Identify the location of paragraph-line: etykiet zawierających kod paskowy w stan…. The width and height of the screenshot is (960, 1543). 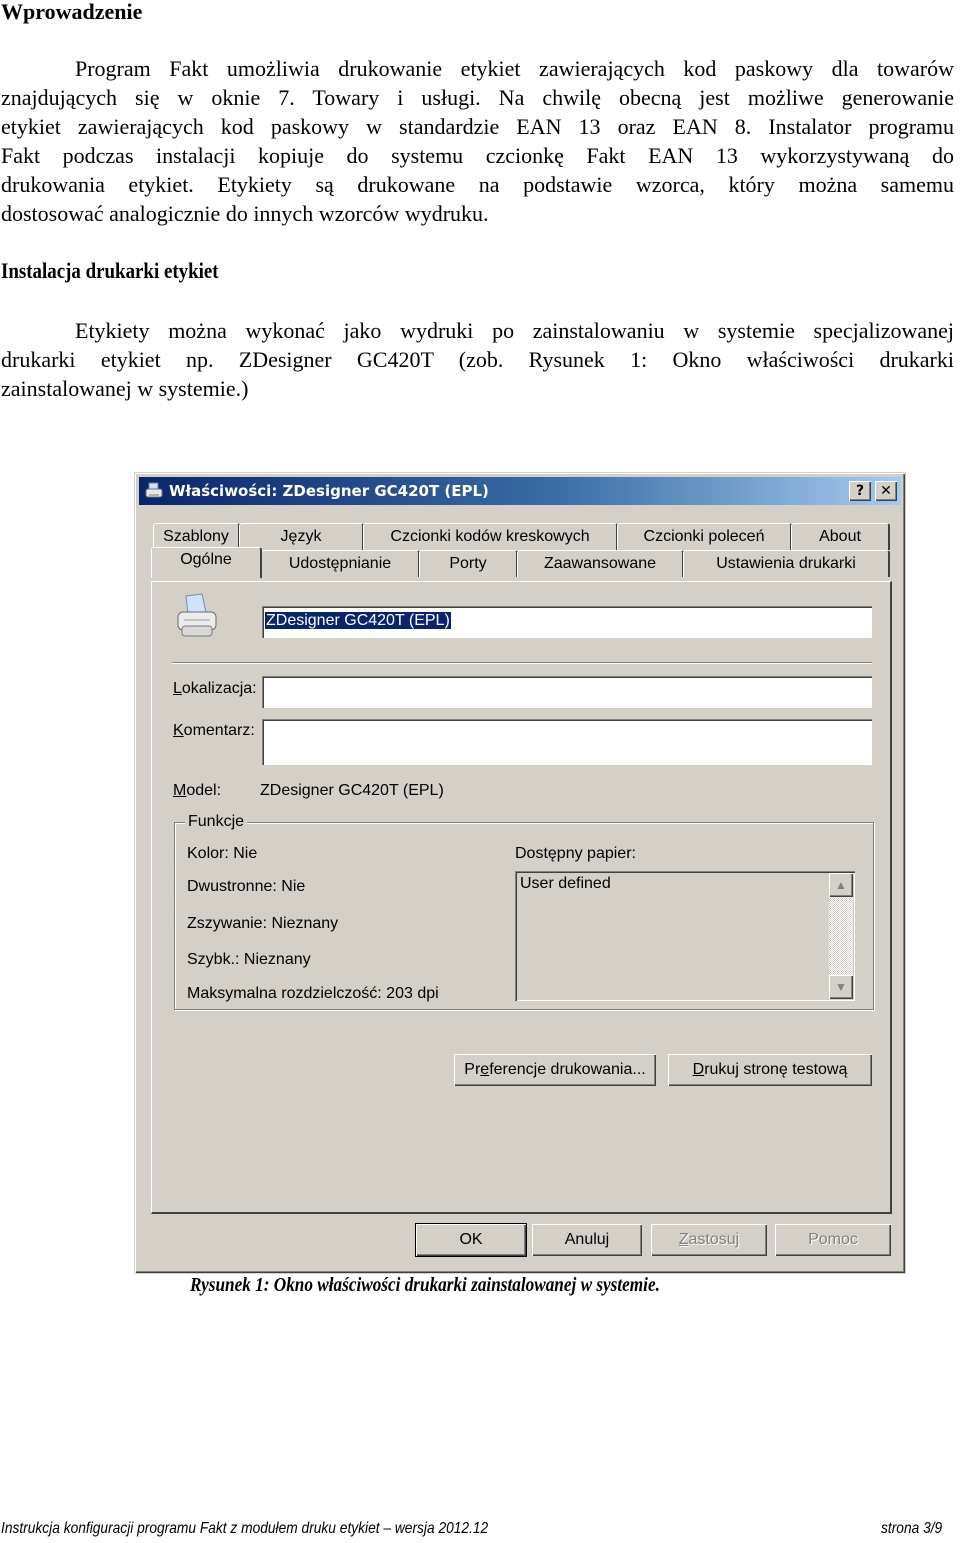
(477, 126).